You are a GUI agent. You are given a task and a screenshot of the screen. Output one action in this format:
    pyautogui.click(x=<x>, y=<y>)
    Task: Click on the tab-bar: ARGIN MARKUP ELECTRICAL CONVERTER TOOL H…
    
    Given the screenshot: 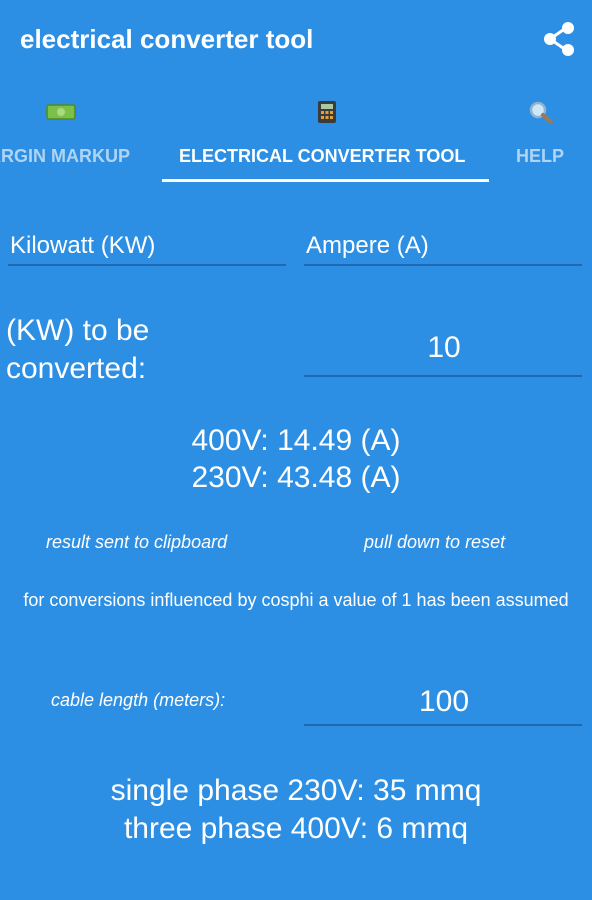 What is the action you would take?
    pyautogui.click(x=296, y=138)
    